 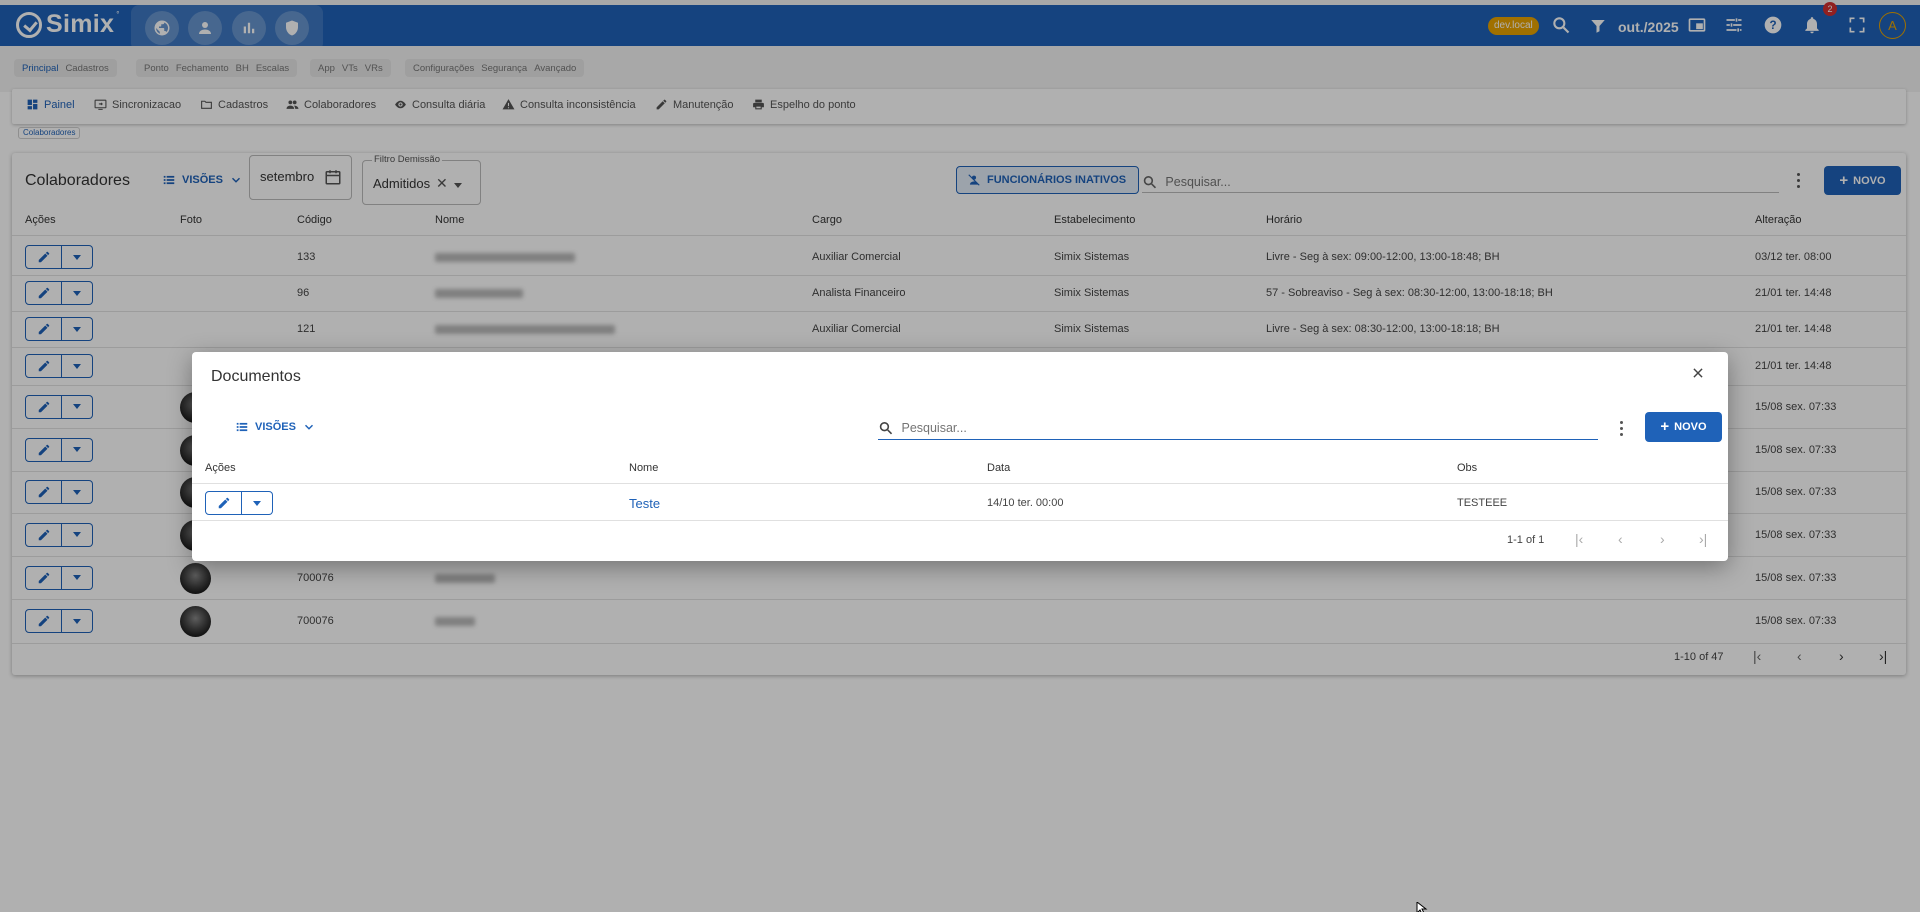 I want to click on dialog-first-page-icon: |‹, so click(x=1579, y=539).